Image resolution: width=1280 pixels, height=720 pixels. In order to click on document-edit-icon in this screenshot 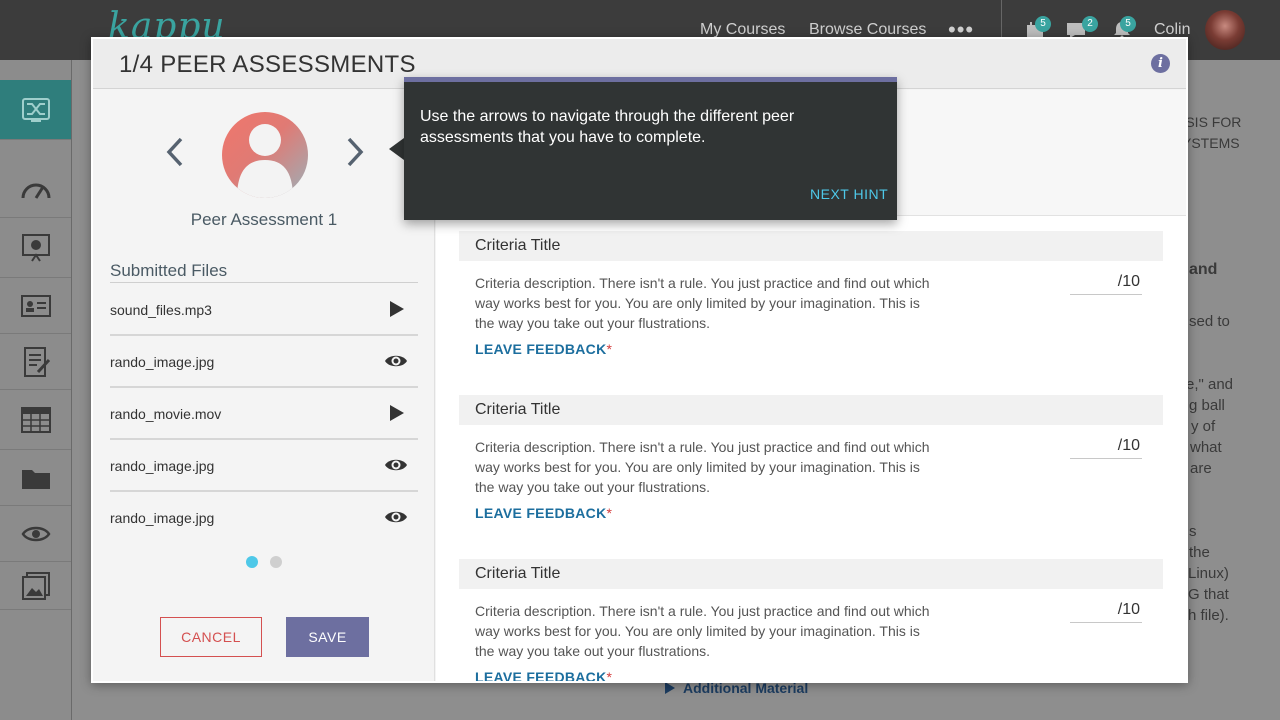, I will do `click(36, 361)`.